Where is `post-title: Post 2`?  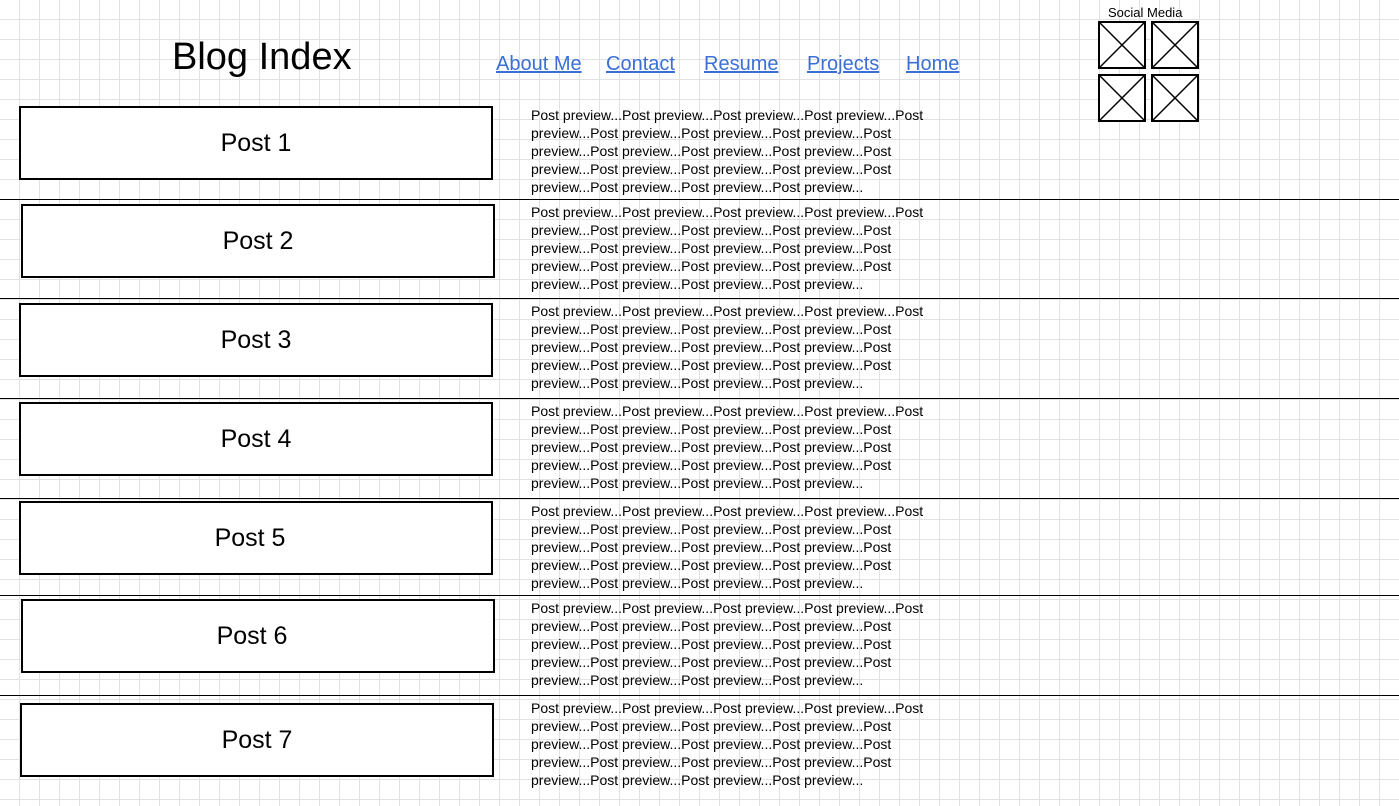 post-title: Post 2 is located at coordinates (258, 240).